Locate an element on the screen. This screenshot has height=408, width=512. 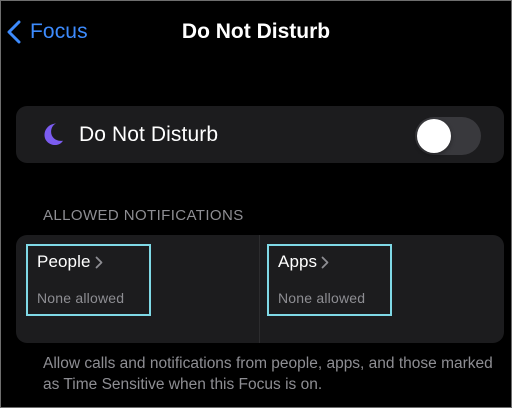
people-subtitle: None allowed is located at coordinates (81, 298).